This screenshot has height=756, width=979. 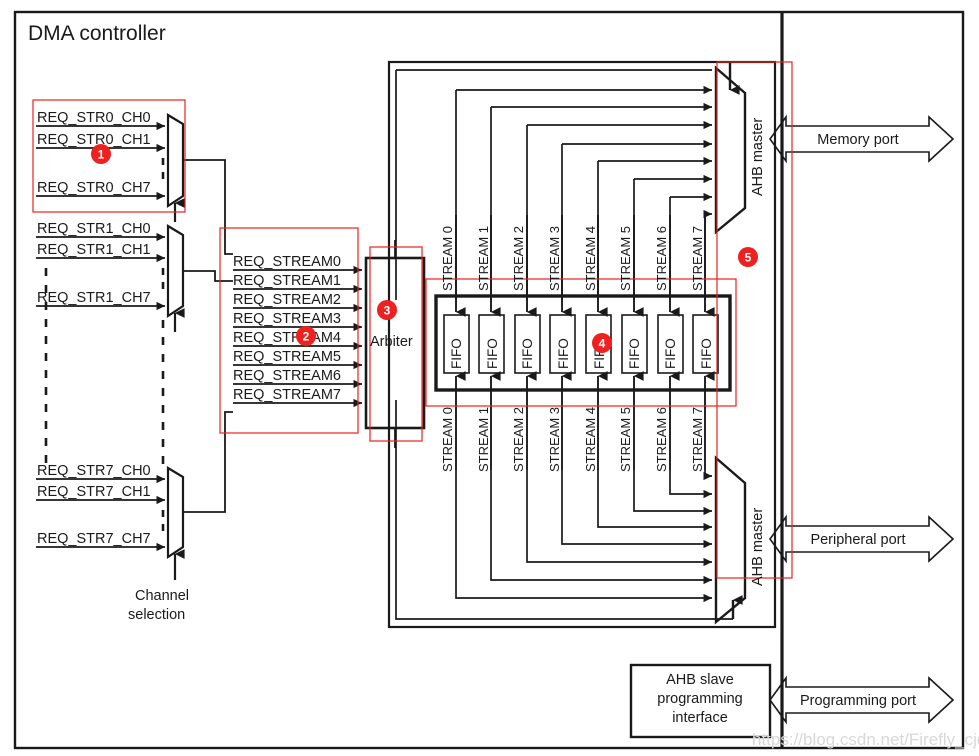 What do you see at coordinates (287, 262) in the screenshot?
I see `req-stream-label-0: REQ_STREAM0` at bounding box center [287, 262].